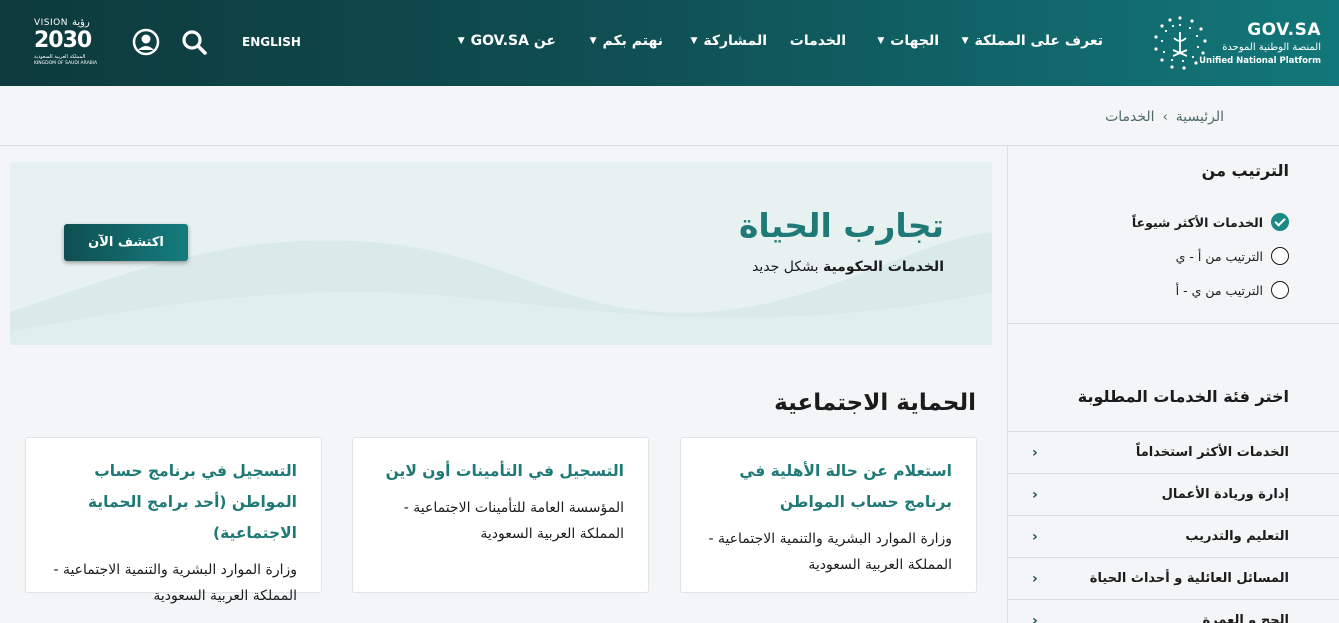  I want to click on breadcrumb-home: الرئيسية, so click(1200, 117).